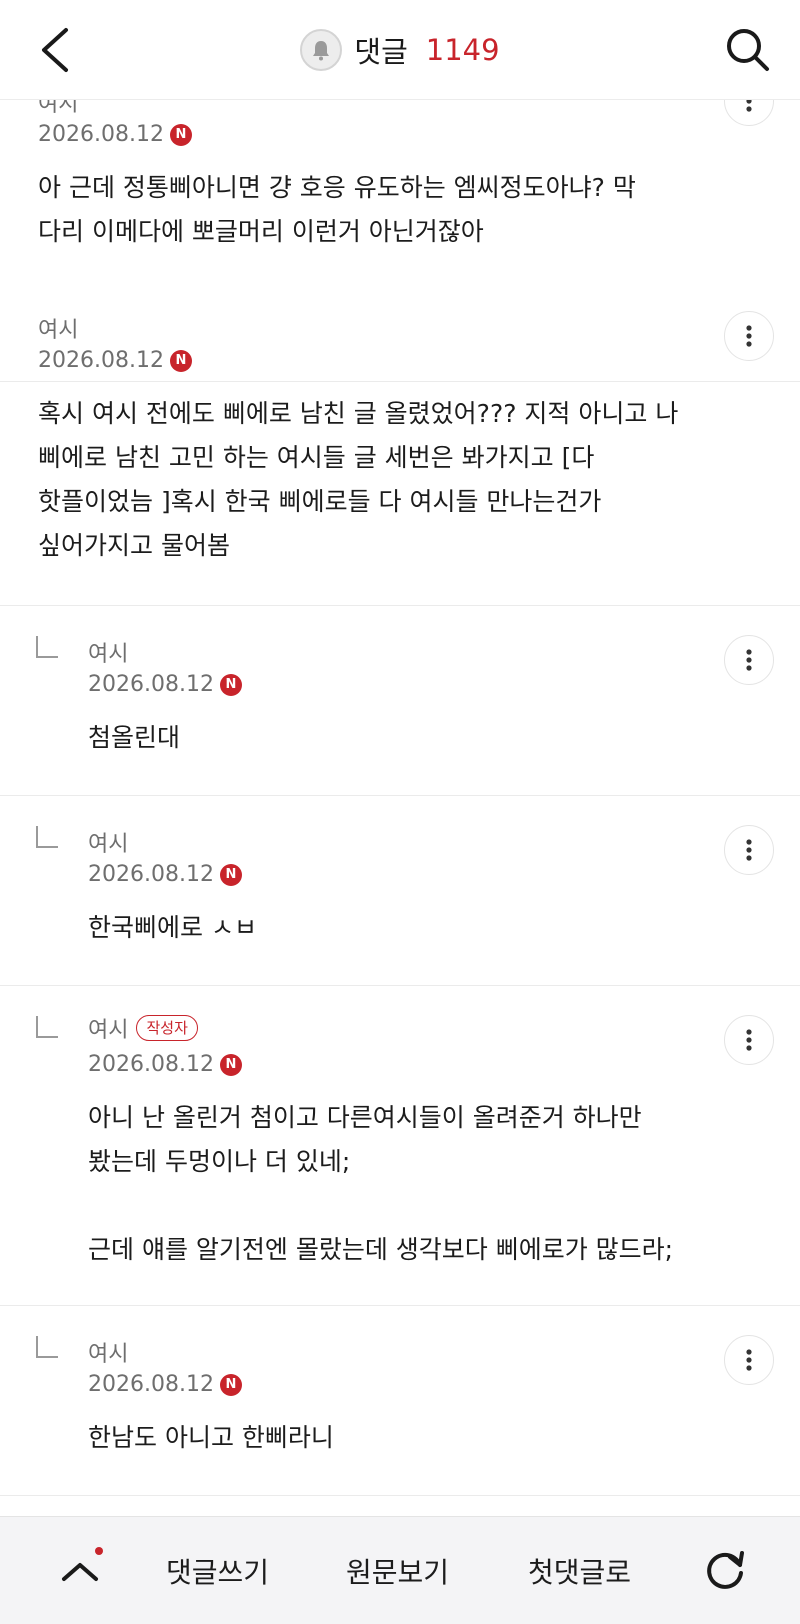 This screenshot has height=1624, width=800. Describe the element at coordinates (579, 1571) in the screenshot. I see `first-comment-button: 첫댓글로` at that location.